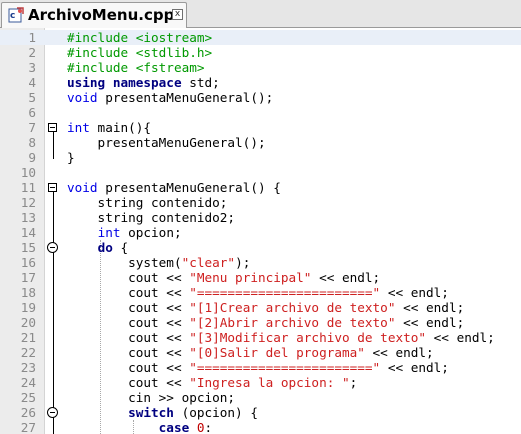  I want to click on code-token: 0, so click(200, 427).